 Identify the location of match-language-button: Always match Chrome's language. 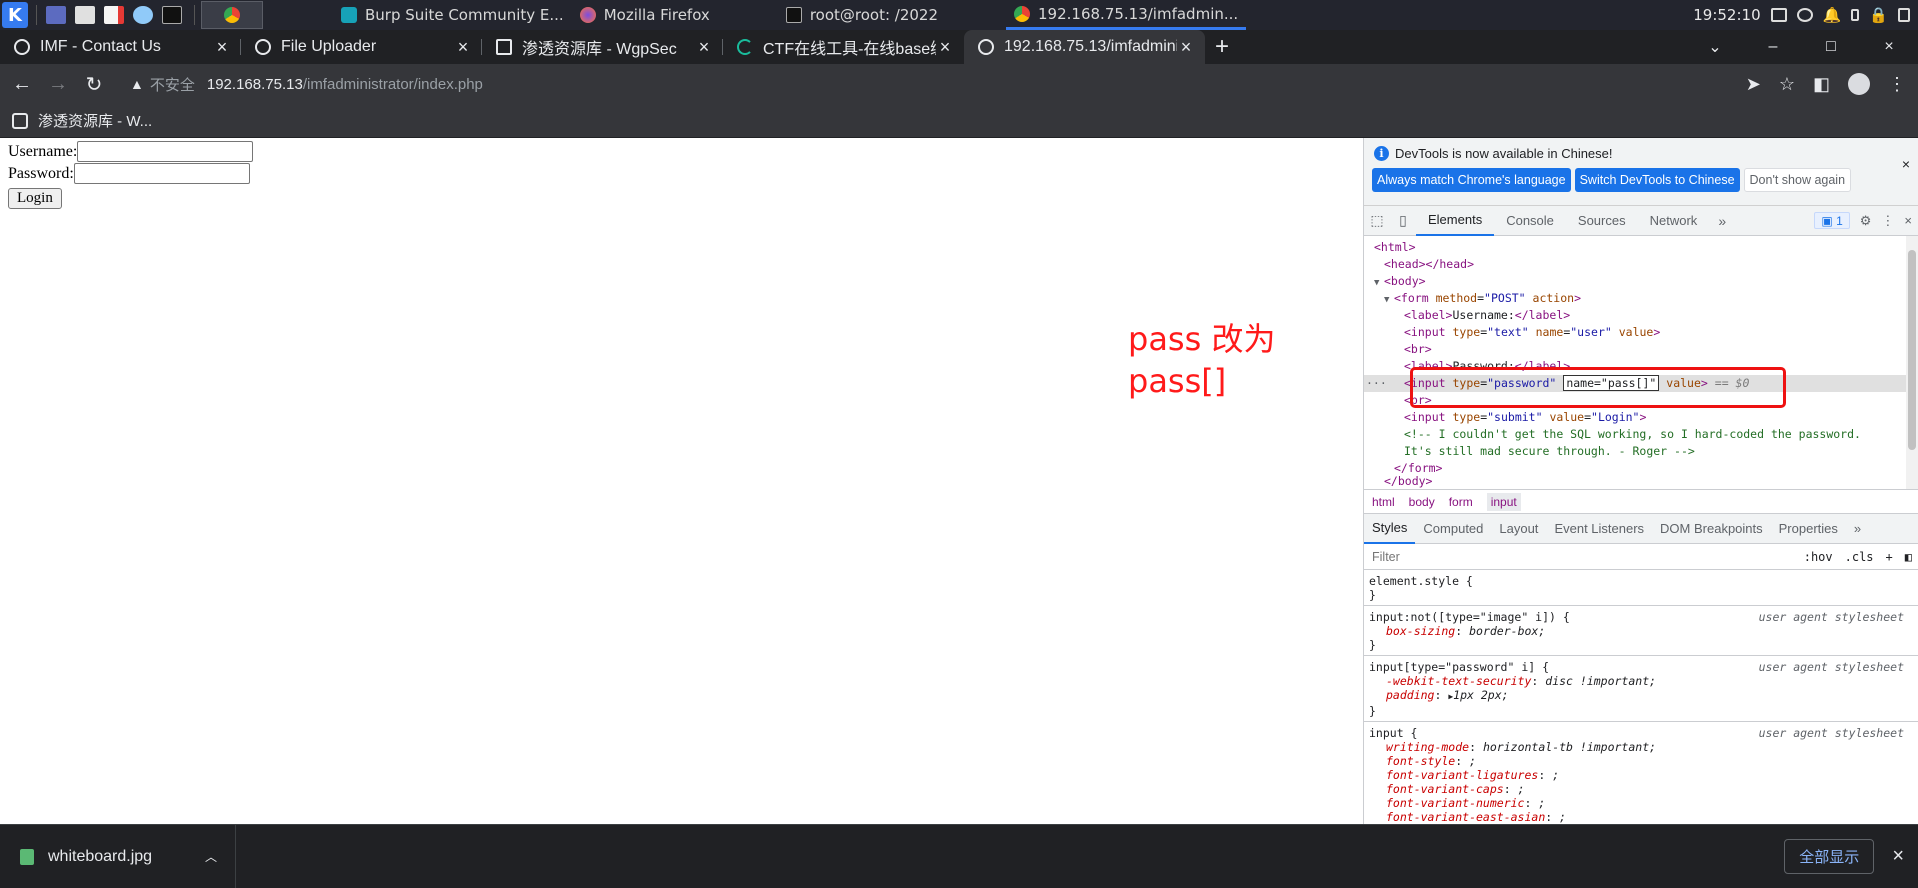
(1471, 180).